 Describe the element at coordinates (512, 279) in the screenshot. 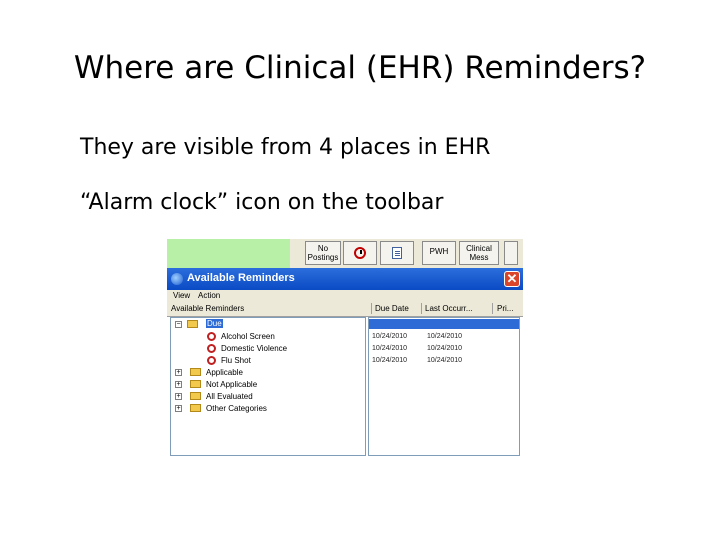

I see `close-button: ✕` at that location.